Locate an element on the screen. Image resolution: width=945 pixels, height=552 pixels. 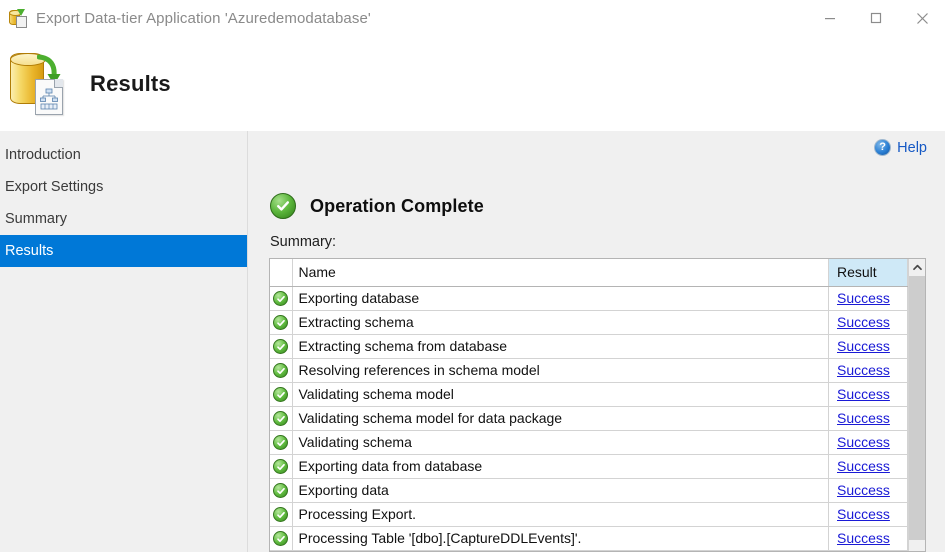
table-row: Extracting schema from database Success is located at coordinates (589, 346).